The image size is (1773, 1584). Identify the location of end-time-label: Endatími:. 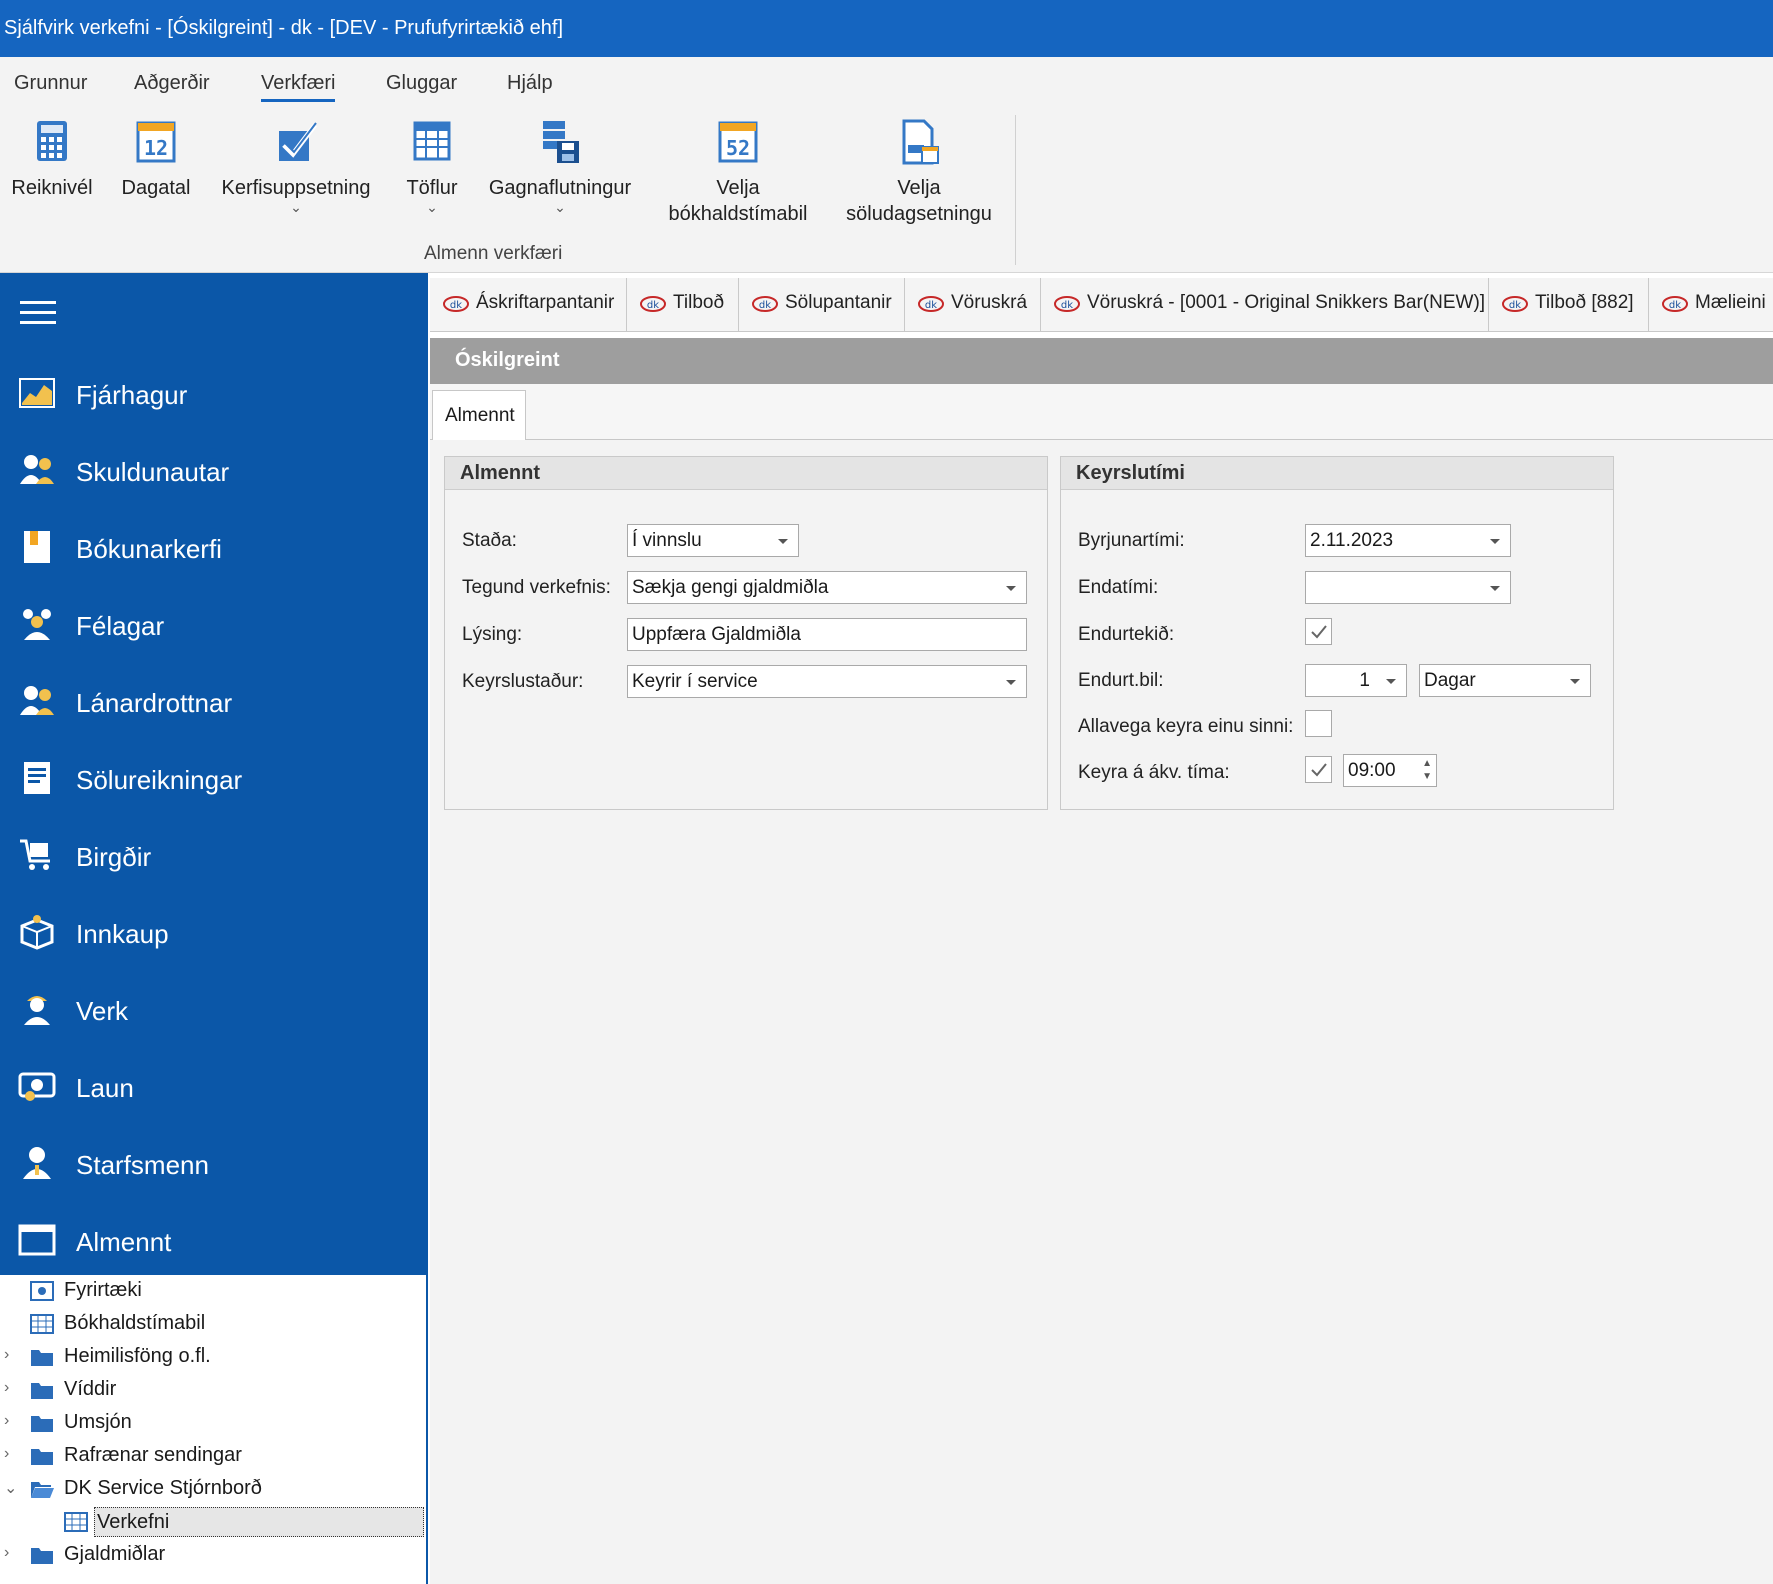
(1118, 587).